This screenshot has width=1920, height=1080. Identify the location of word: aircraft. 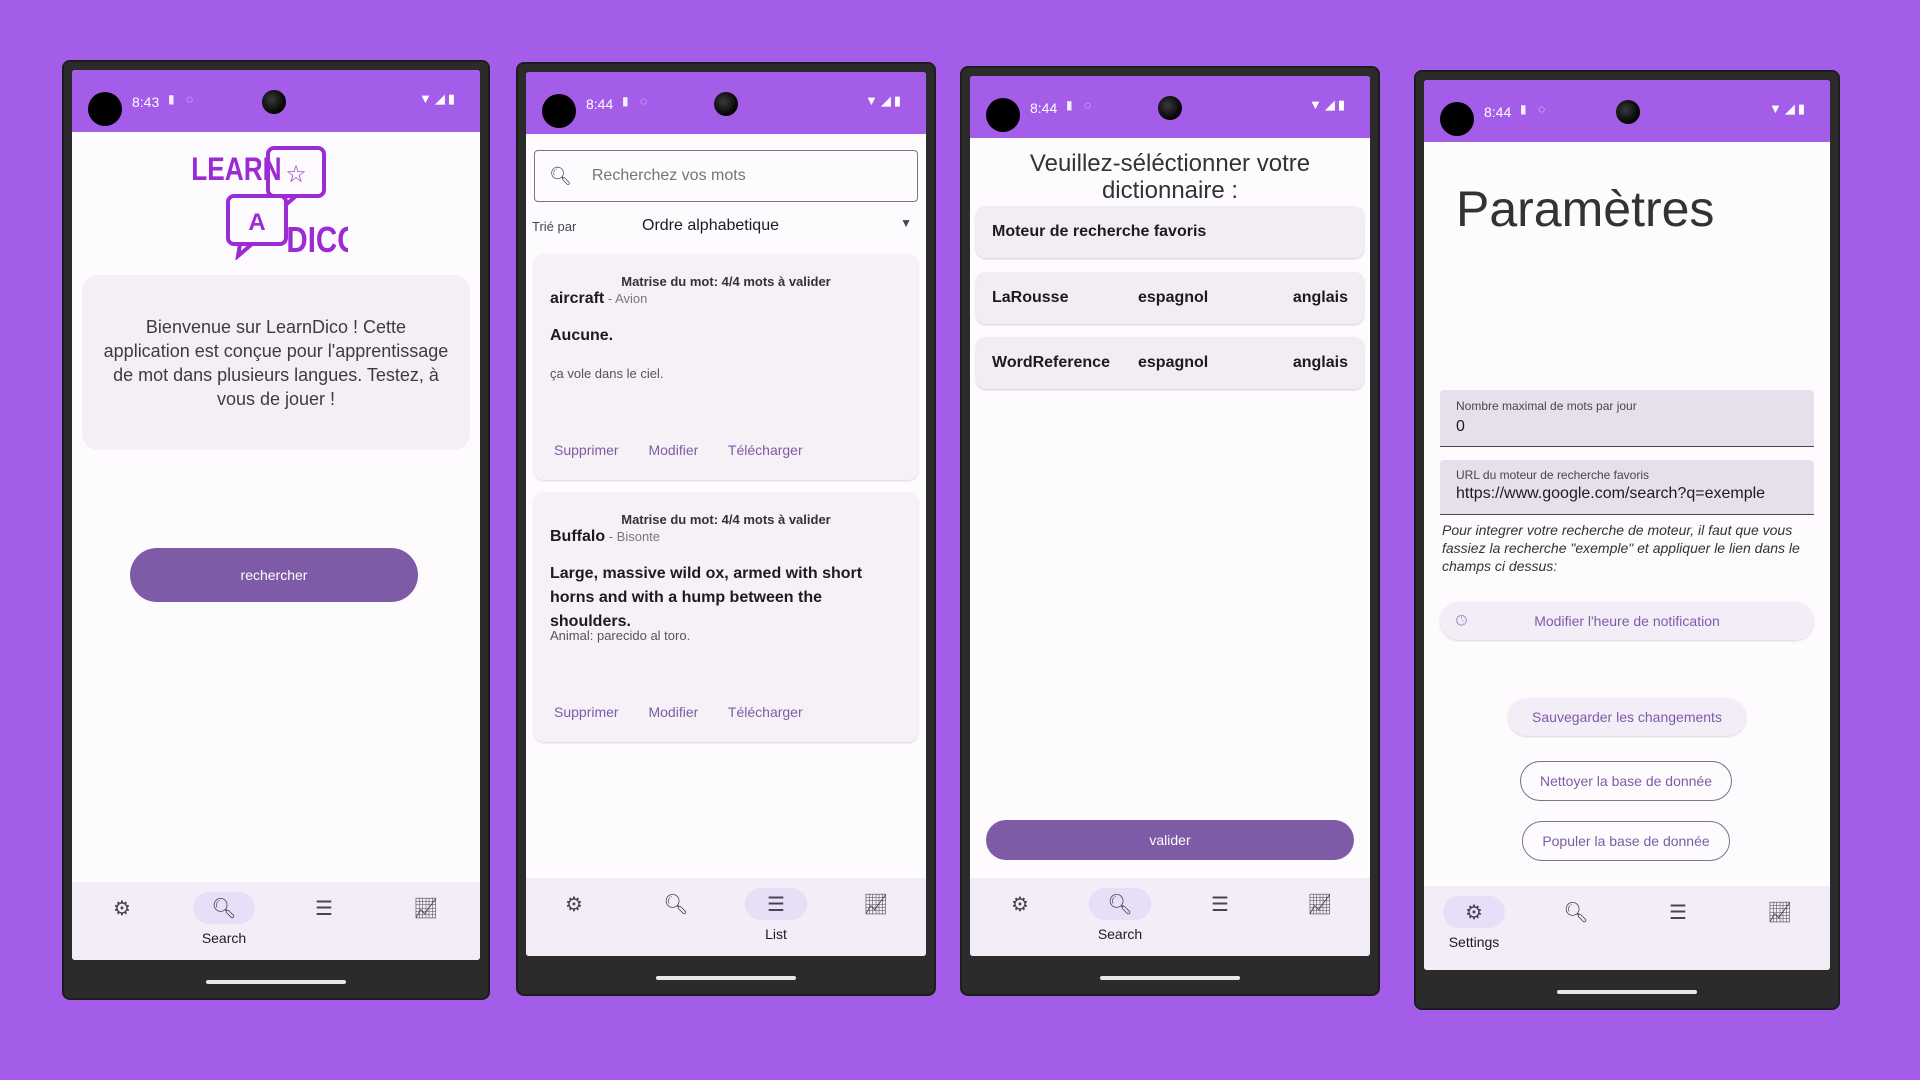
(577, 298).